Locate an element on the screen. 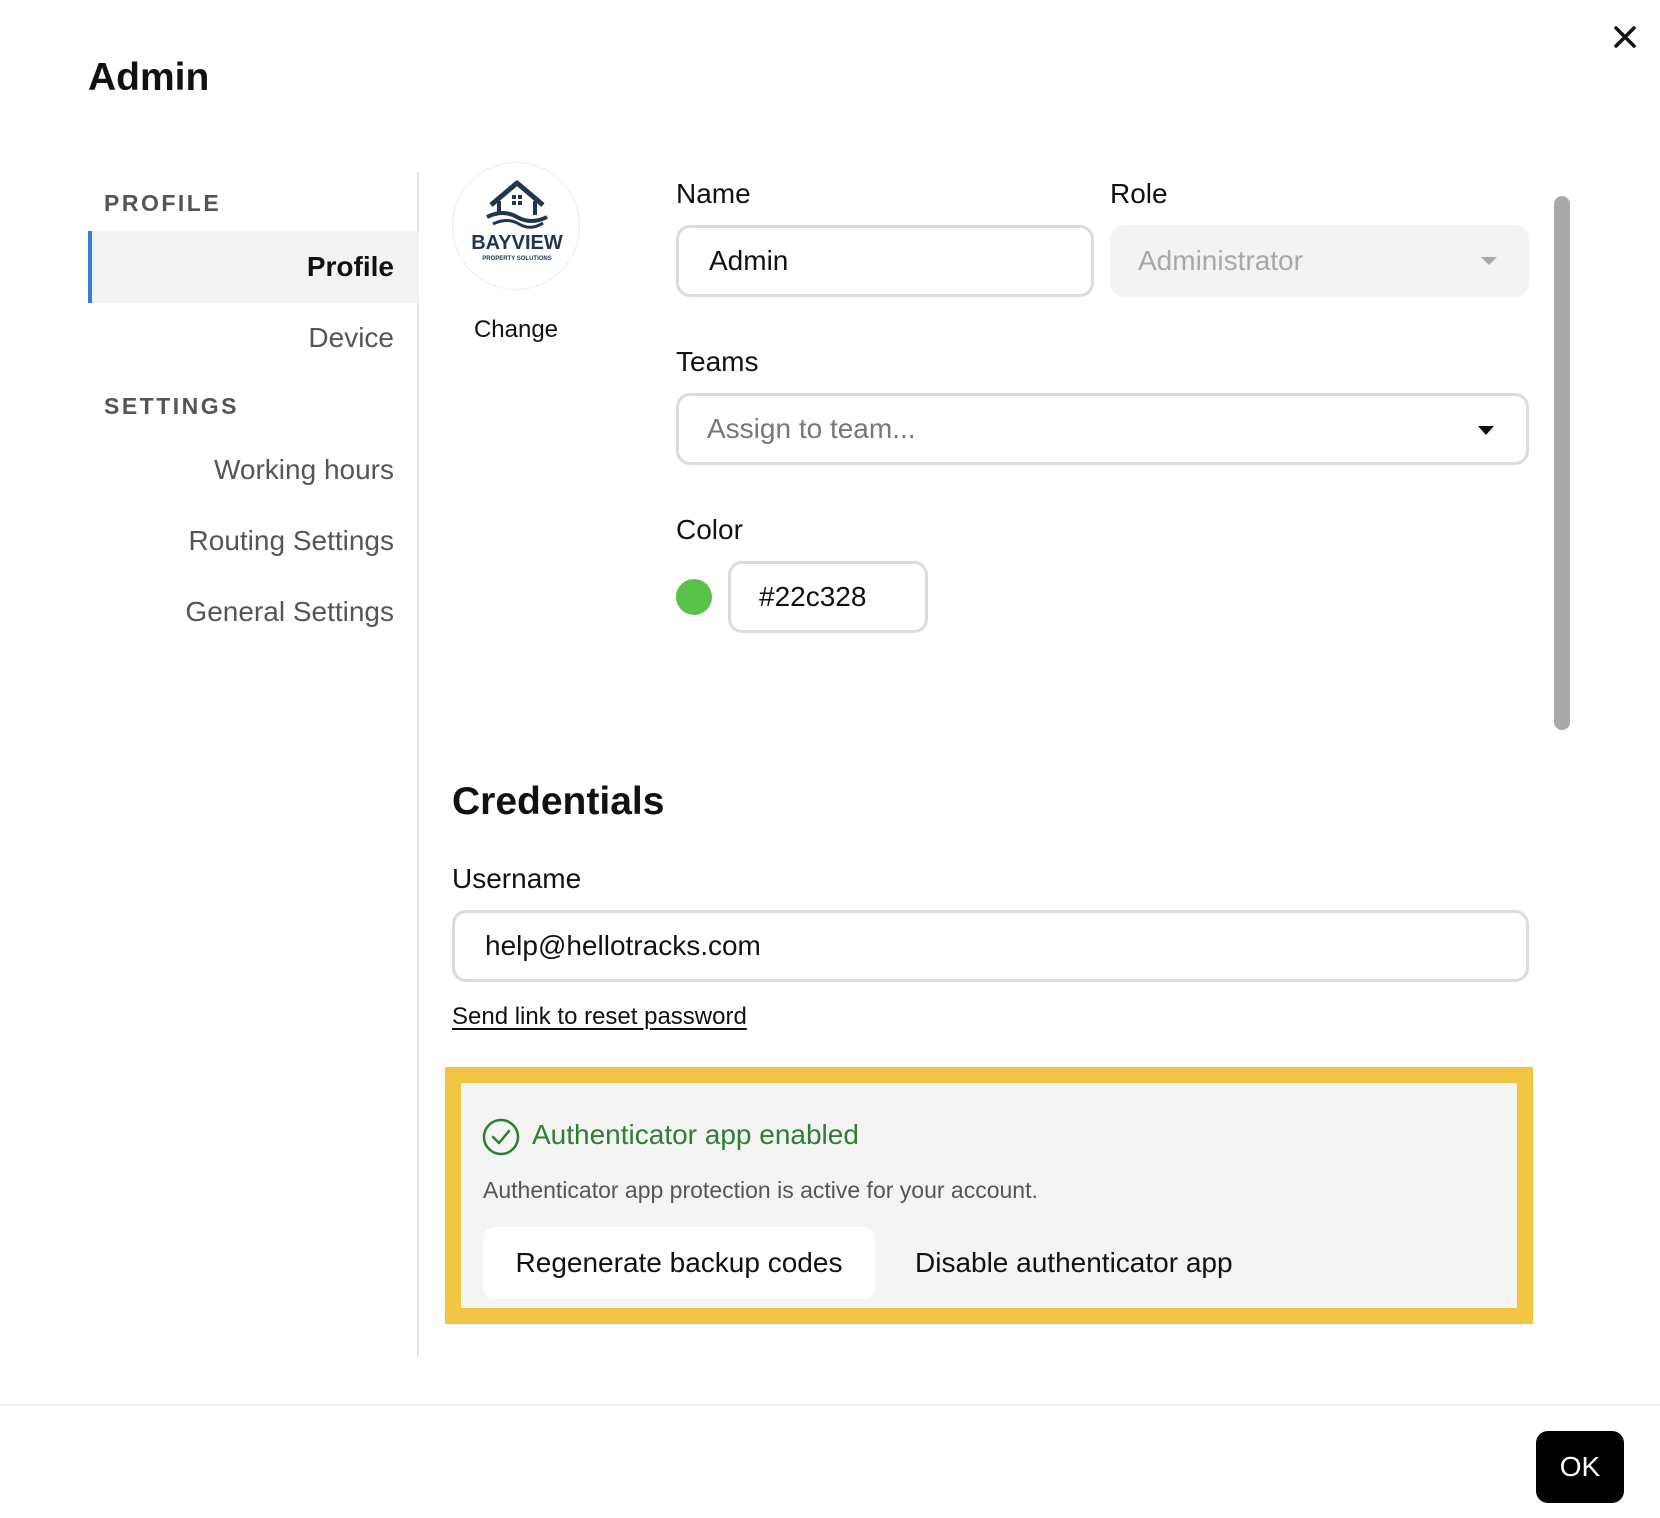 This screenshot has width=1660, height=1518. reset-password-link: Send link to reset password is located at coordinates (599, 1017).